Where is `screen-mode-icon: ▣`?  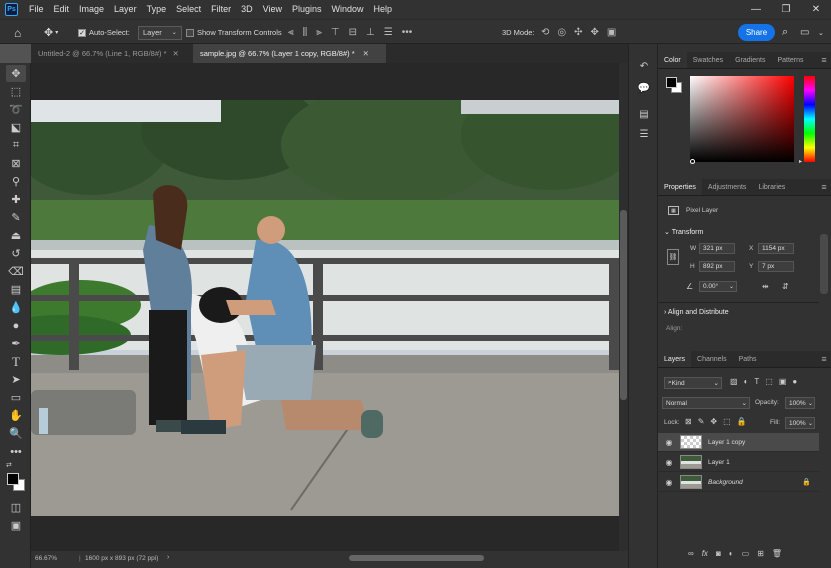 screen-mode-icon: ▣ is located at coordinates (16, 525).